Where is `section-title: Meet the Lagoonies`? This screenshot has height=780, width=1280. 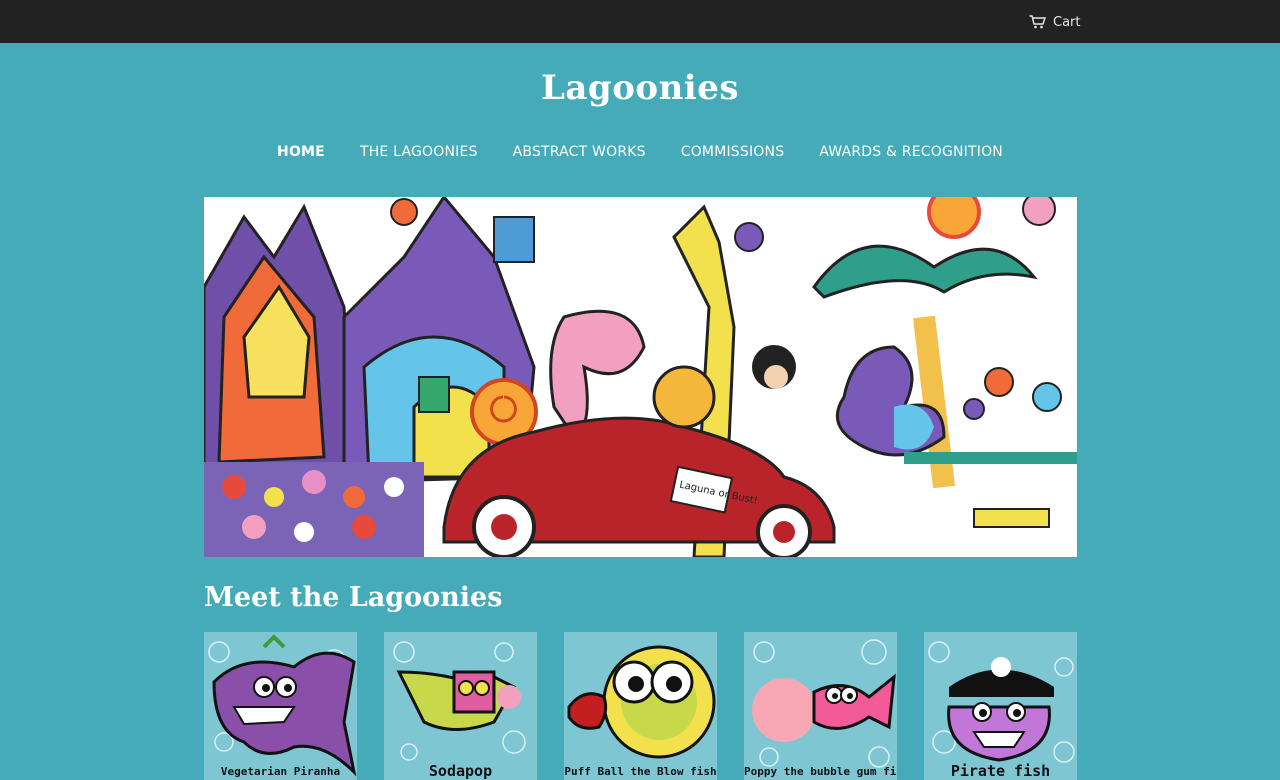
section-title: Meet the Lagoonies is located at coordinates (353, 597).